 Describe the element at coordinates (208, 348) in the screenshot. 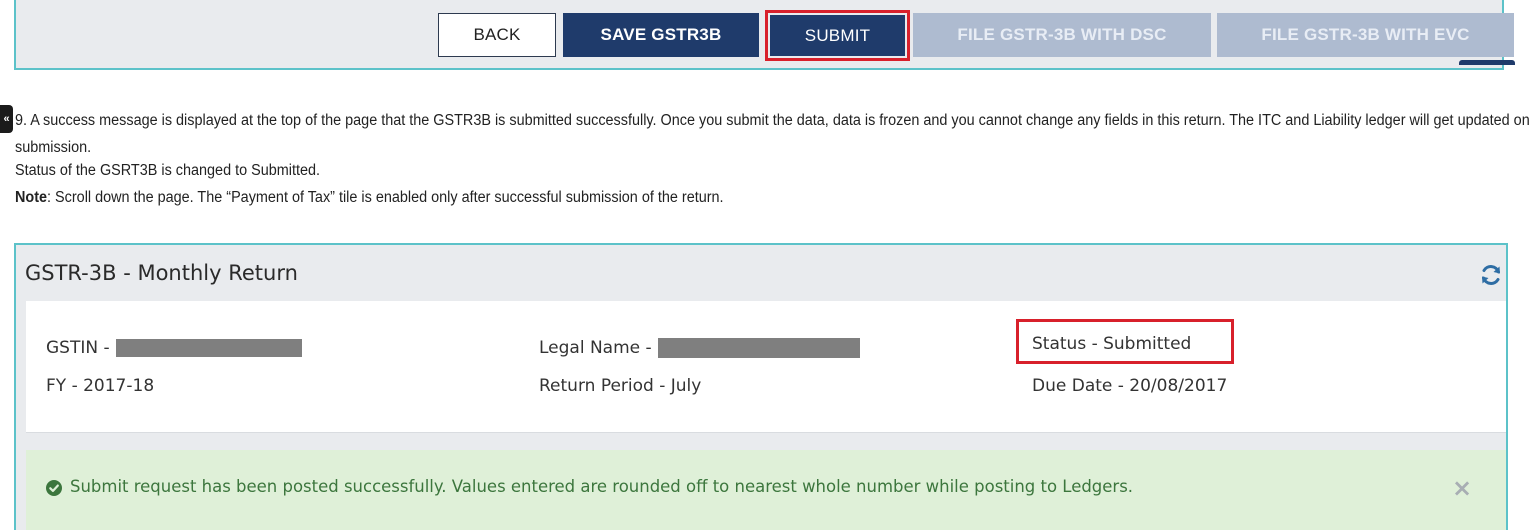

I see `gstin-redacted-value` at that location.